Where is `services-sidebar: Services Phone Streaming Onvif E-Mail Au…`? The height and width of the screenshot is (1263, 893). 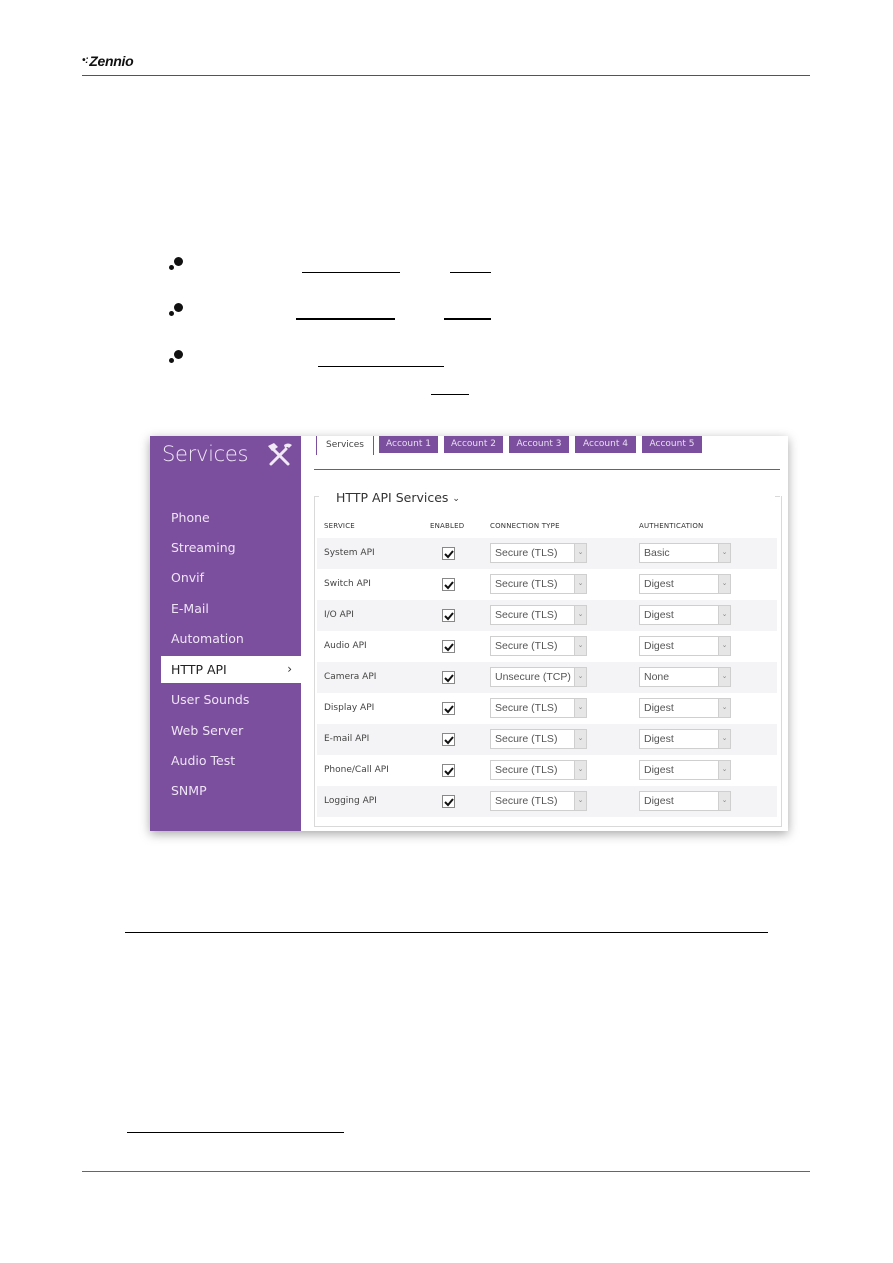 services-sidebar: Services Phone Streaming Onvif E-Mail Au… is located at coordinates (225, 633).